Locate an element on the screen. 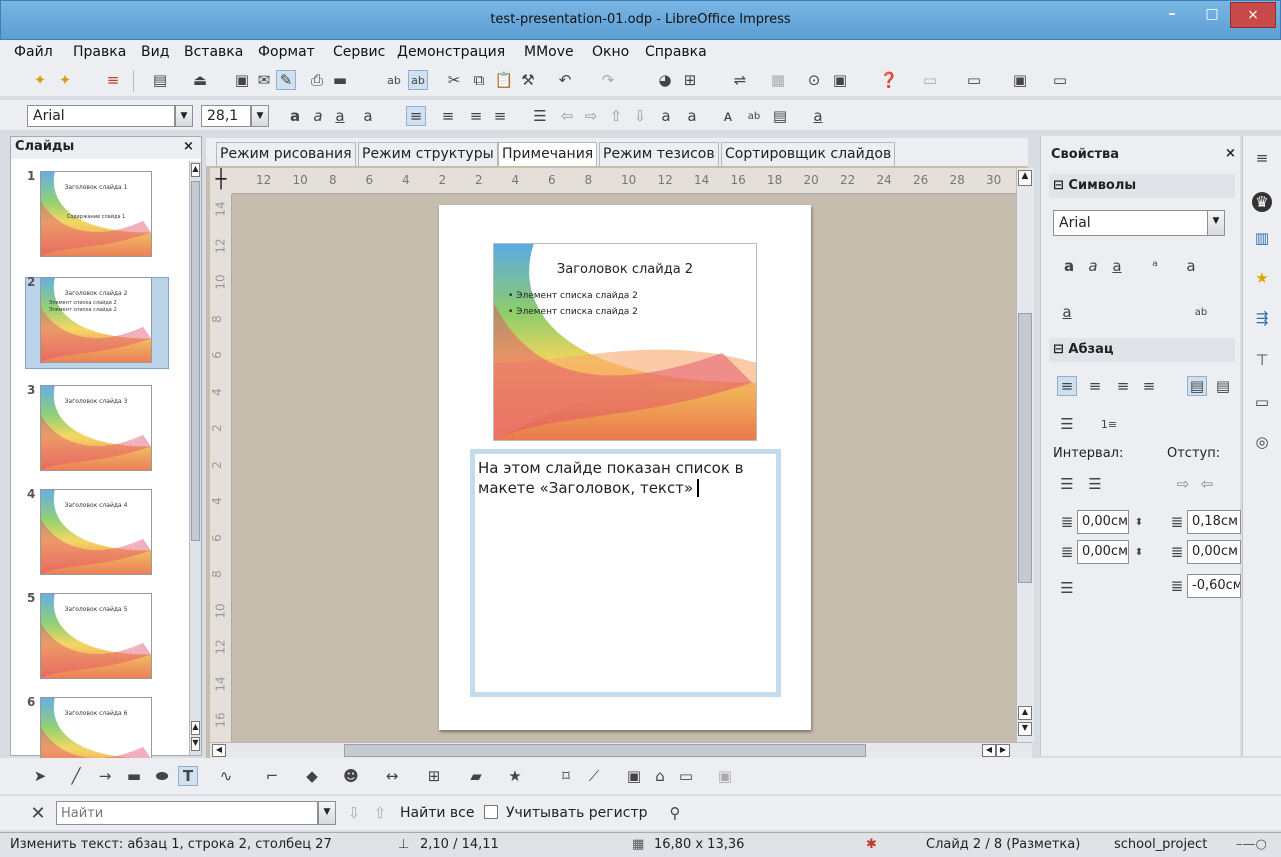 Image resolution: width=1281 pixels, height=857 pixels. find-all-button: Найти все is located at coordinates (437, 813).